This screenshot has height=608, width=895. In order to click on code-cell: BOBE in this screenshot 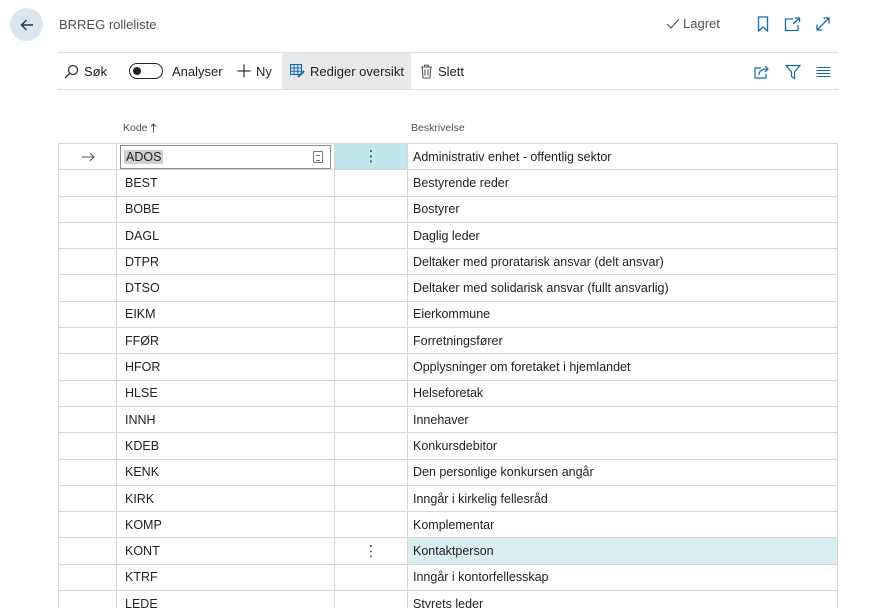, I will do `click(225, 209)`.